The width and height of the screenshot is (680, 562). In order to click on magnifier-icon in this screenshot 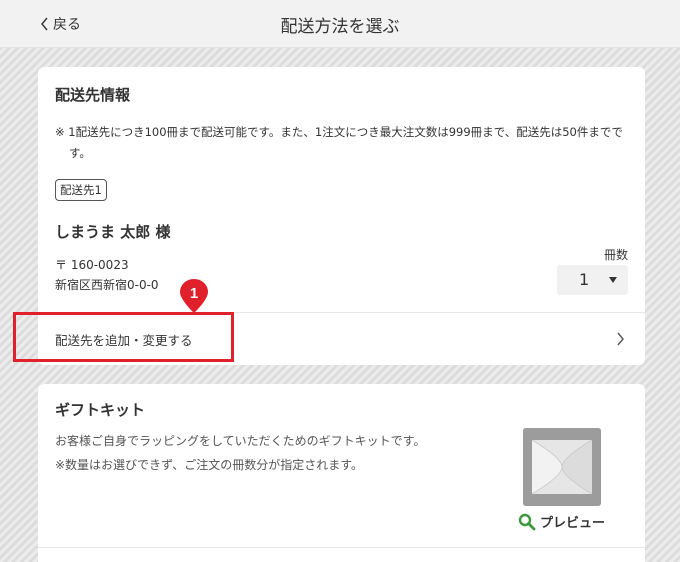, I will do `click(527, 521)`.